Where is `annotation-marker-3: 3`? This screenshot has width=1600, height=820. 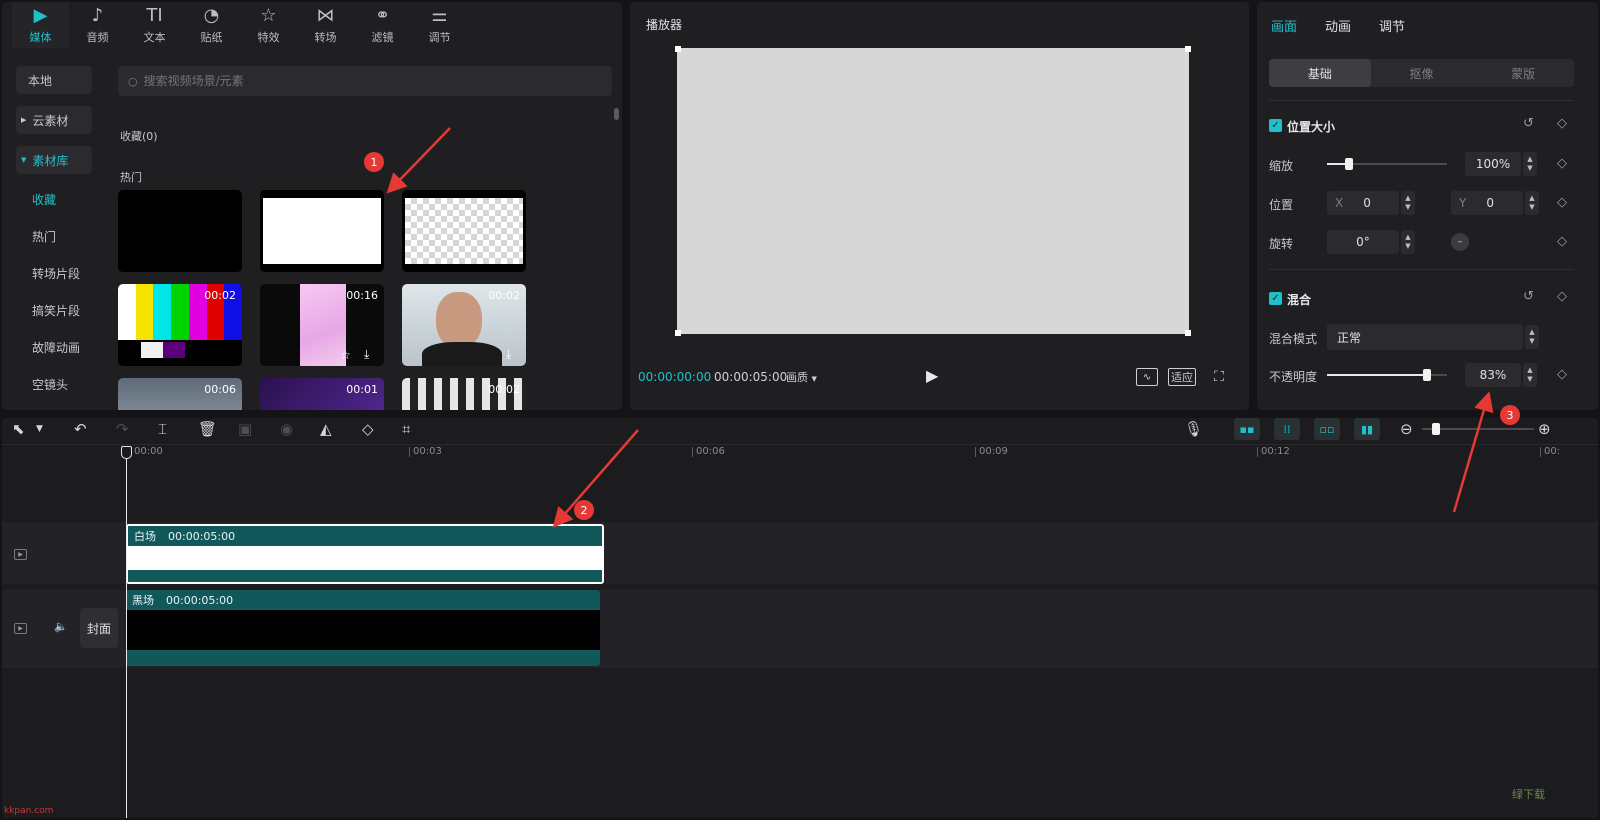 annotation-marker-3: 3 is located at coordinates (1510, 415).